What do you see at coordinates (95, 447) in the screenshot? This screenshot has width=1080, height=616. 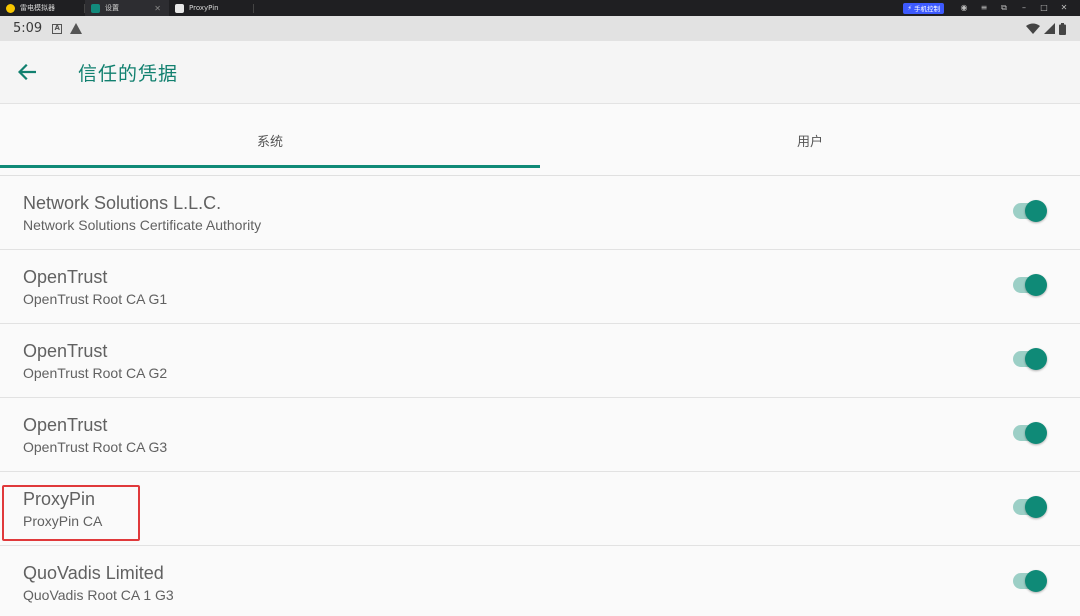 I see `credential-subtitle: OpenTrust Root CA G3` at bounding box center [95, 447].